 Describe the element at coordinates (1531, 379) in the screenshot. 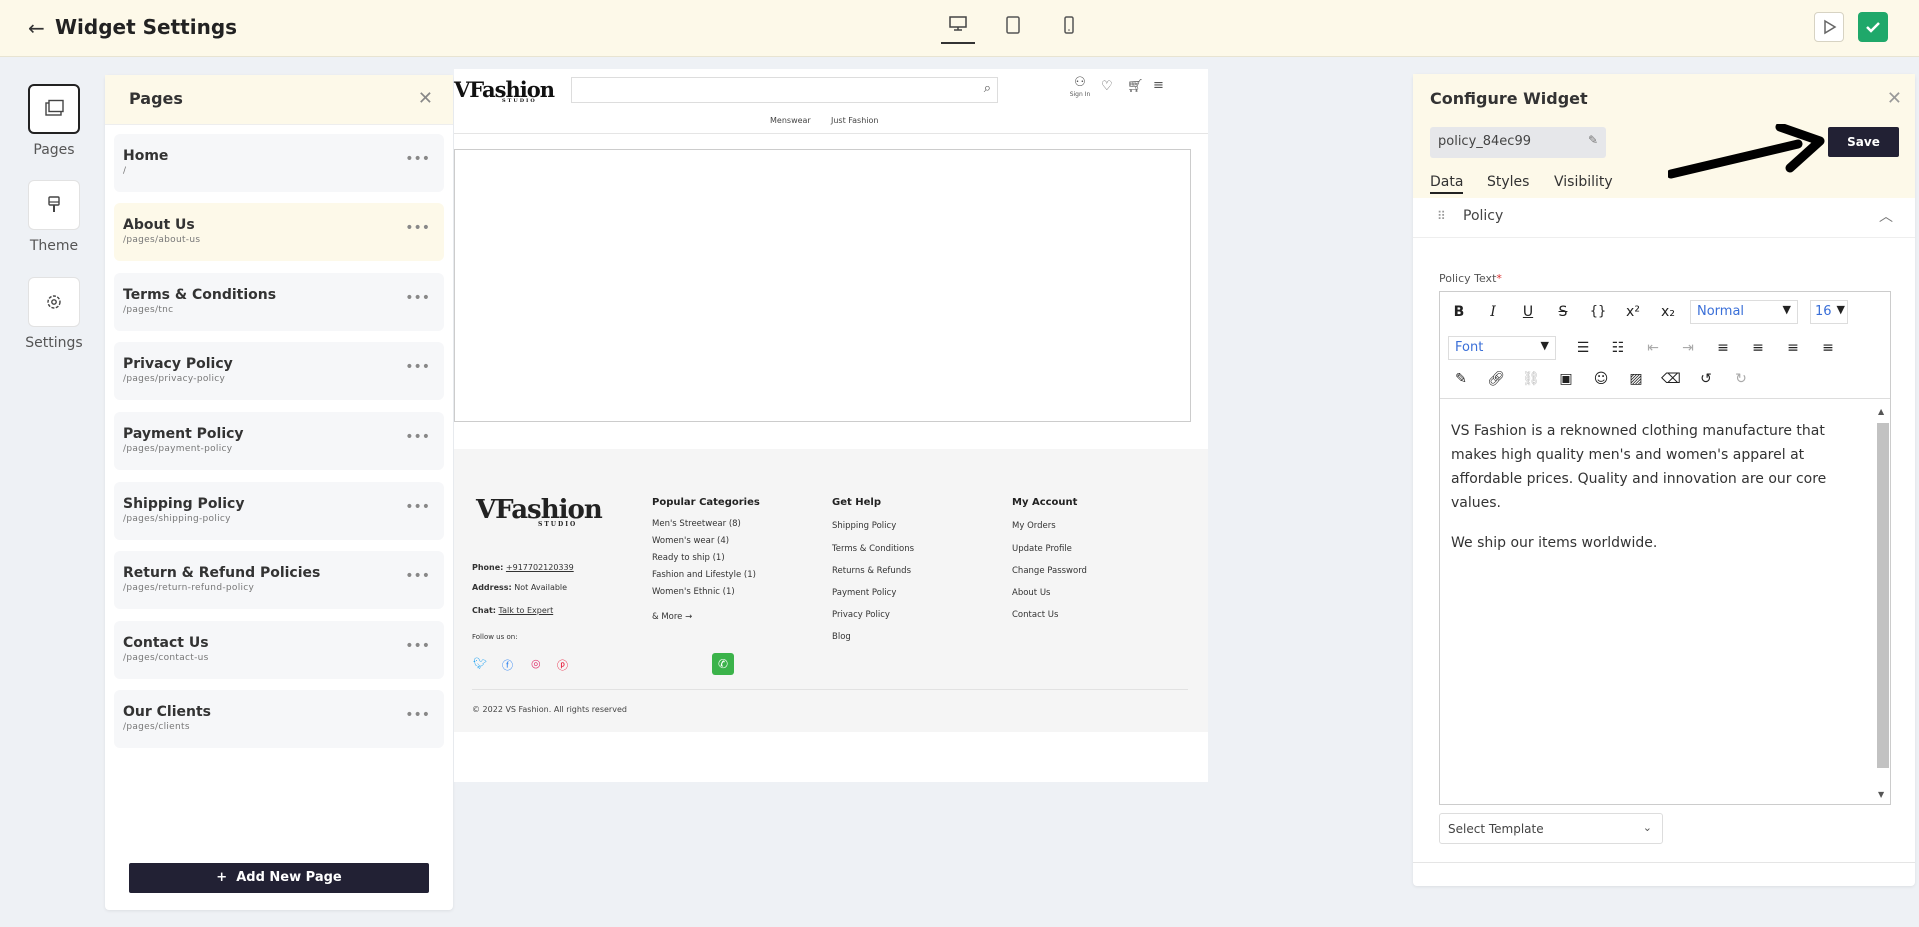

I see `unlink-icon: ⛓` at that location.